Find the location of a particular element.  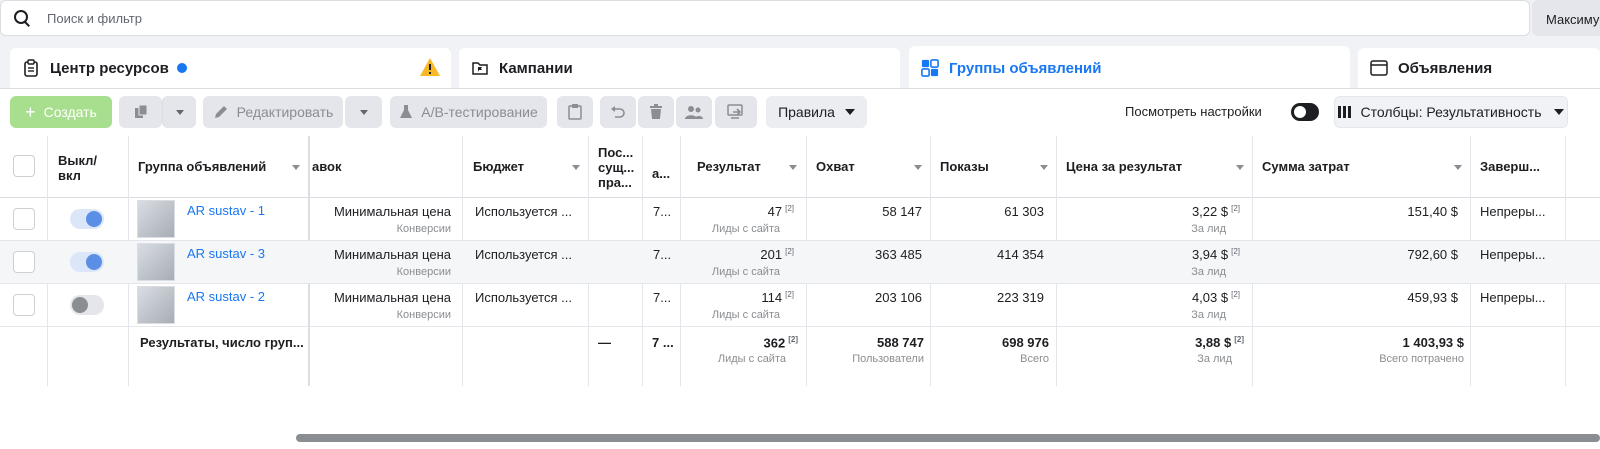

audience-button is located at coordinates (694, 112).